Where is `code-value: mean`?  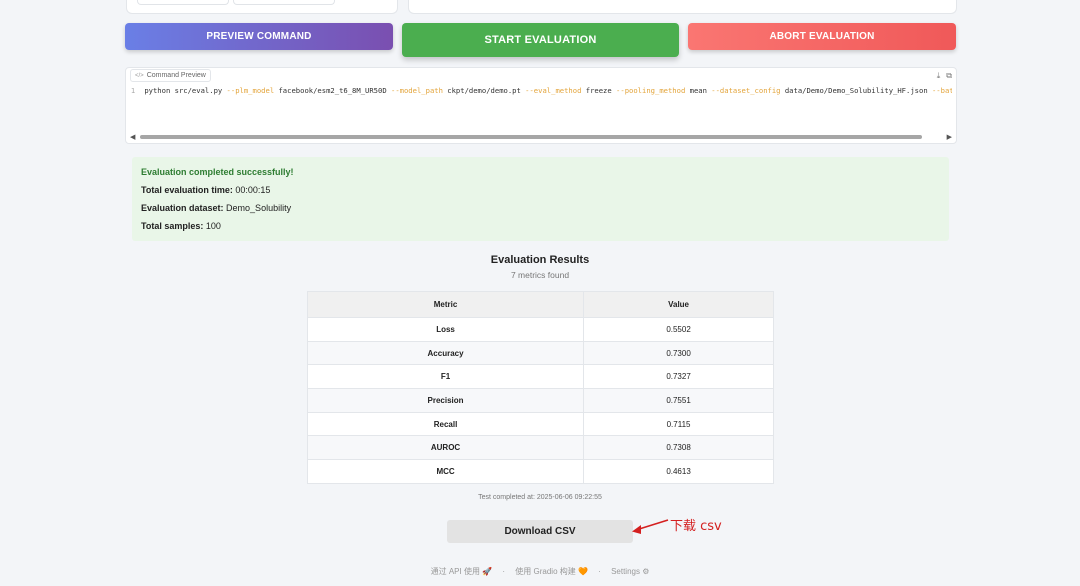
code-value: mean is located at coordinates (700, 90).